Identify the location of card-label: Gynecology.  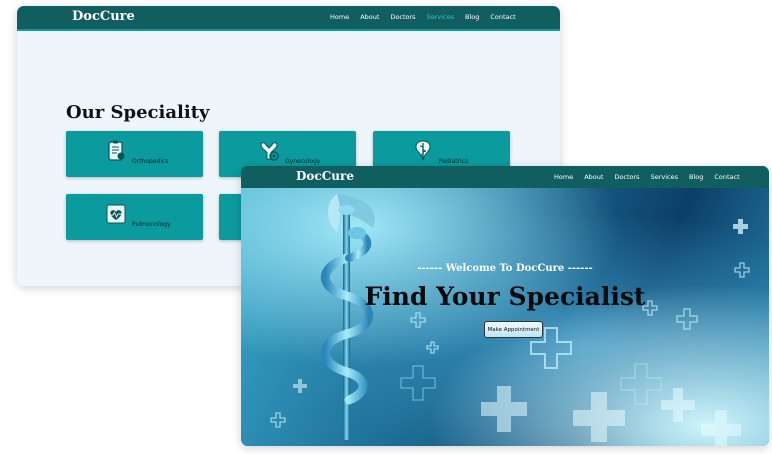
(303, 161).